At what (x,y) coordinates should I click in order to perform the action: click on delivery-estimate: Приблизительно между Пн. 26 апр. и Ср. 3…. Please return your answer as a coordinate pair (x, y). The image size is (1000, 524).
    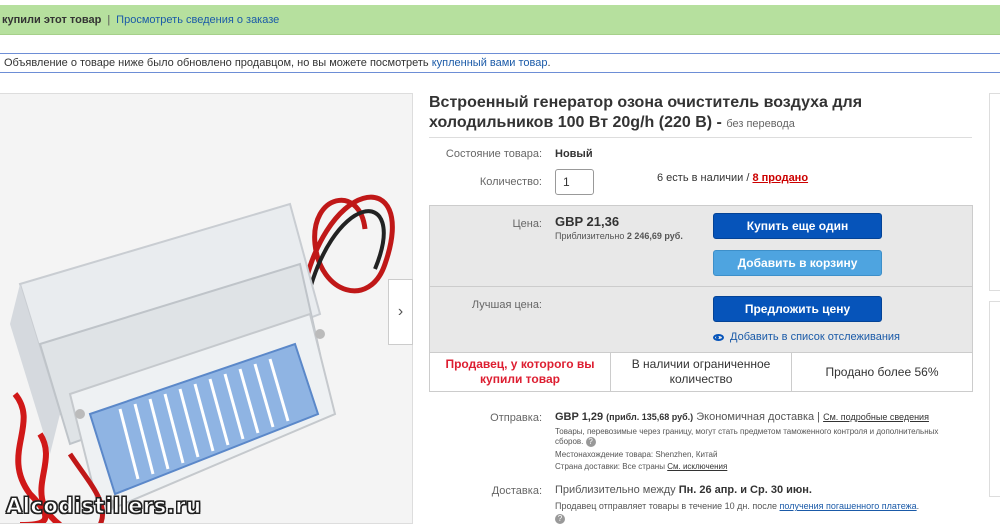
    Looking at the image, I should click on (683, 490).